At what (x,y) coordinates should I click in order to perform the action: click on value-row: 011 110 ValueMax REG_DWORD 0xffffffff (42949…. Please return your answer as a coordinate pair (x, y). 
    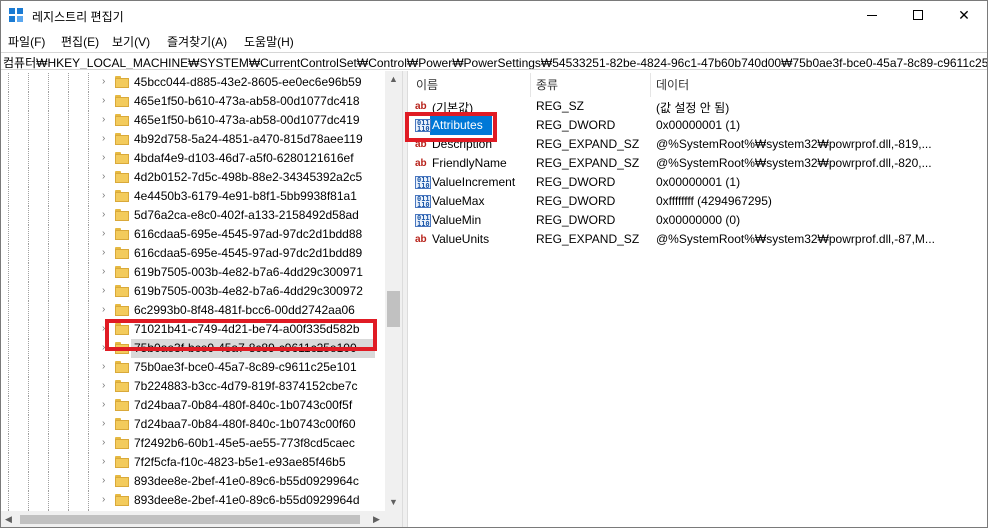
    Looking at the image, I should click on (698, 201).